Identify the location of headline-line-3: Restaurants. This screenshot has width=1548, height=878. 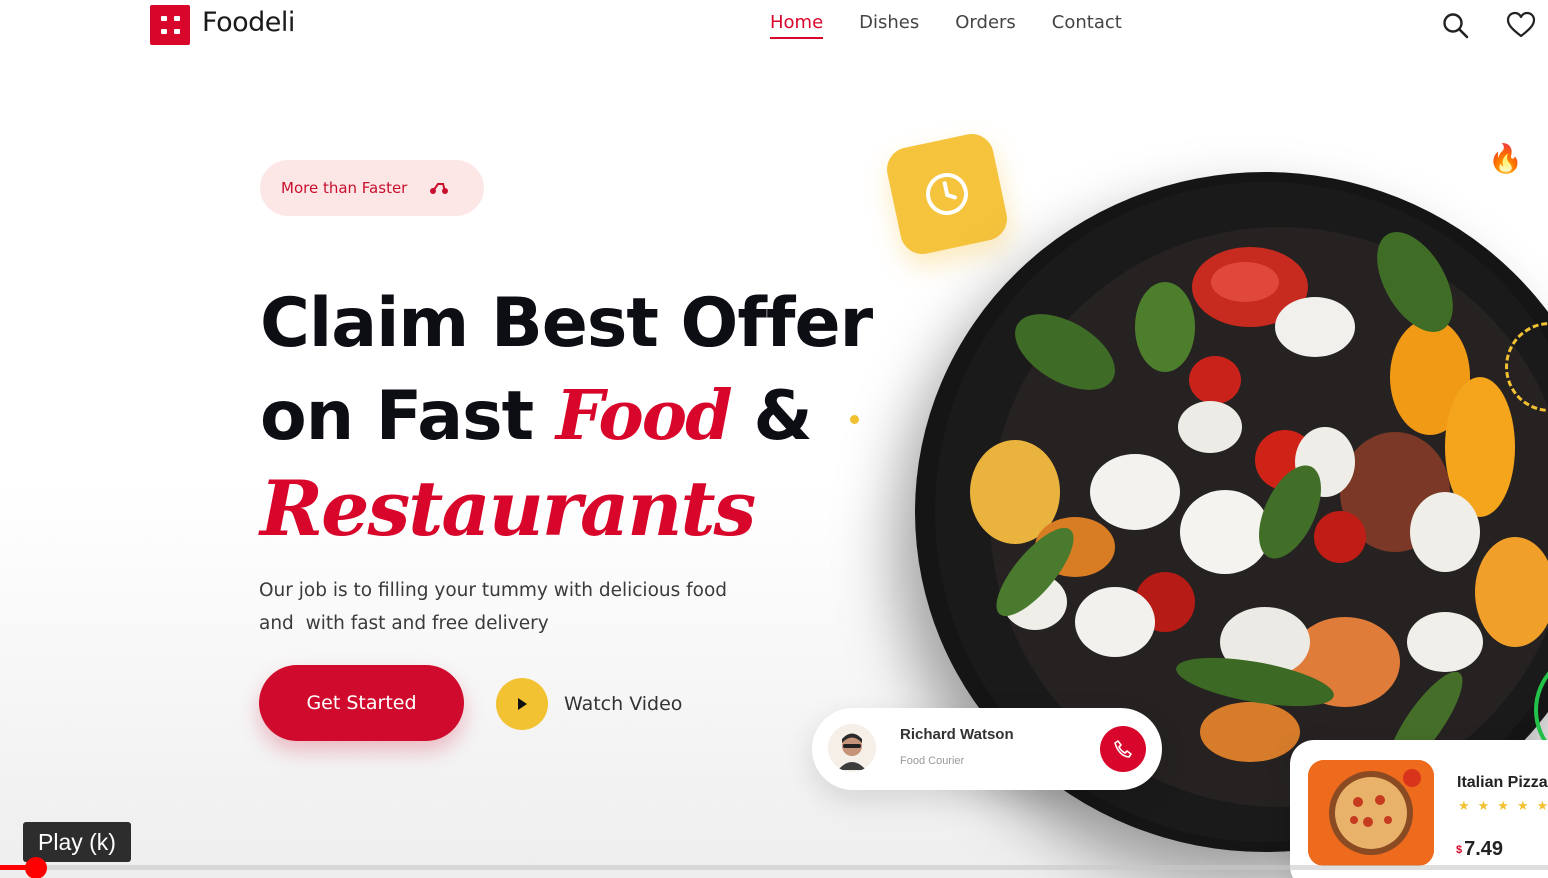
(508, 508).